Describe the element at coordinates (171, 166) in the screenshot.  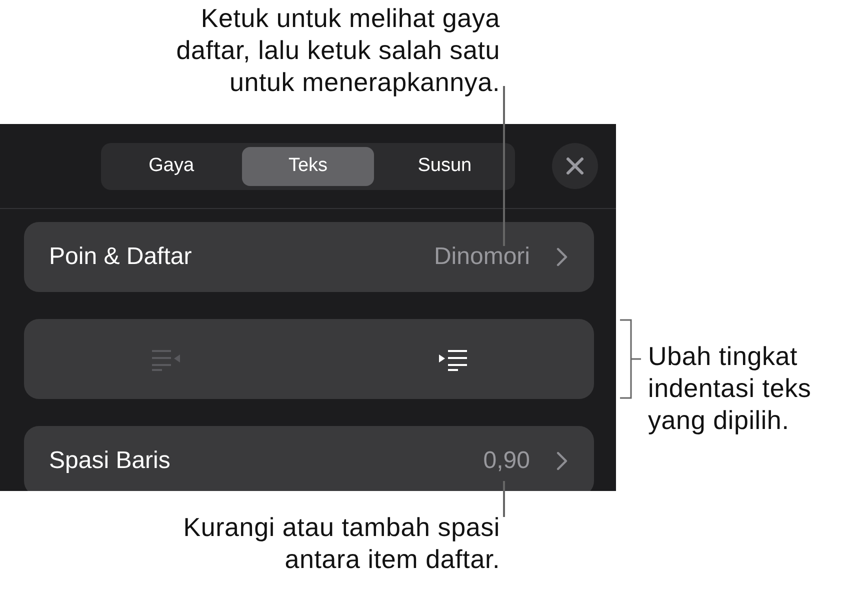
I see `tab: Gaya` at that location.